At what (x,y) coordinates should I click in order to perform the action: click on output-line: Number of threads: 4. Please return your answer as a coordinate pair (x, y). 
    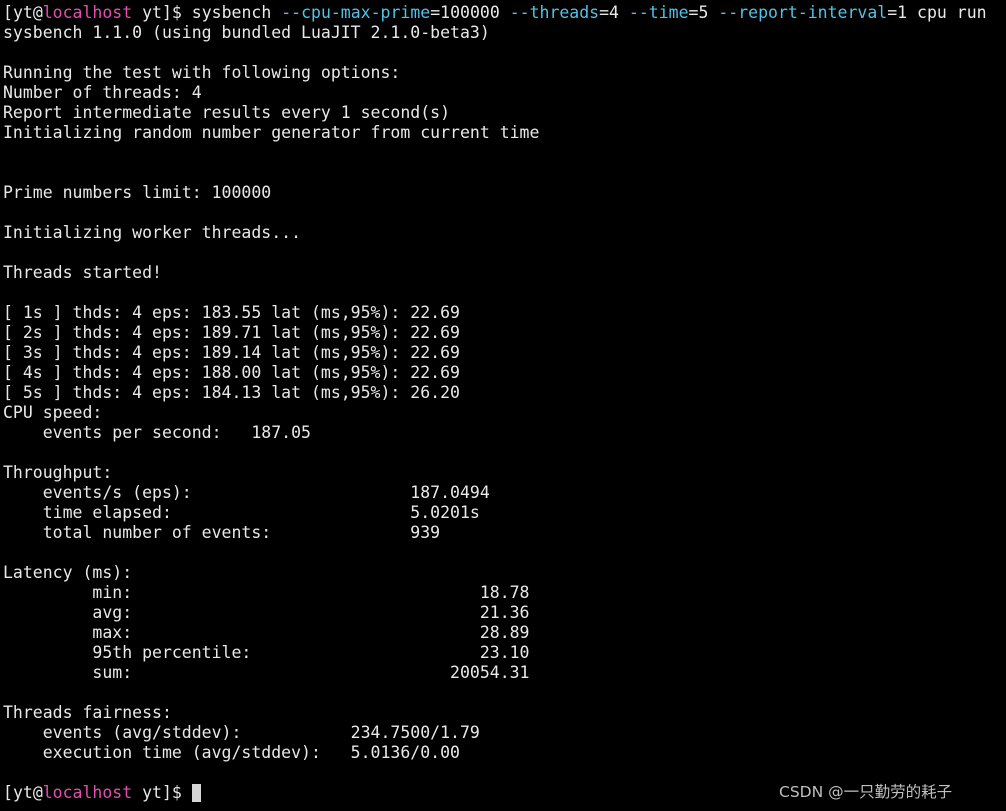
    Looking at the image, I should click on (102, 92).